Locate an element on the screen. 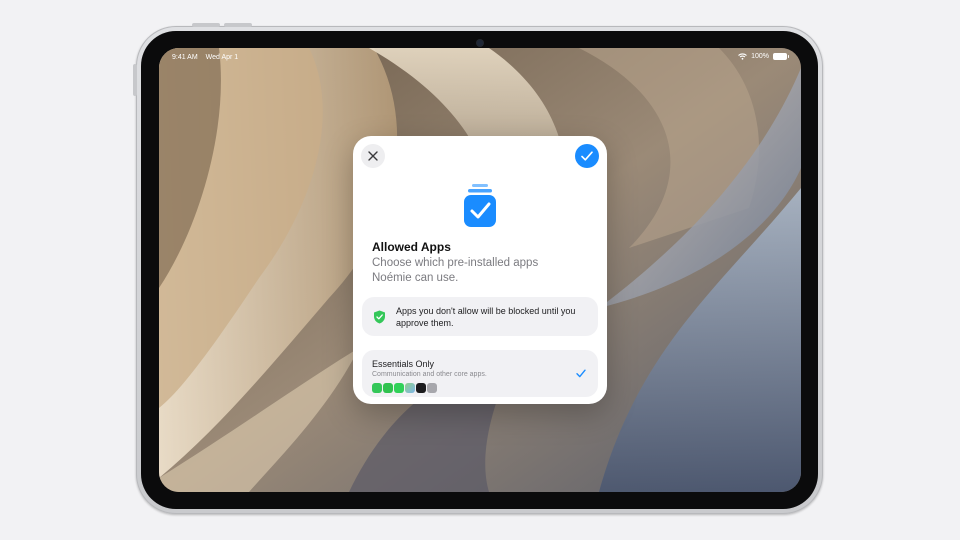 This screenshot has height=540, width=960. battery-icon is located at coordinates (781, 56).